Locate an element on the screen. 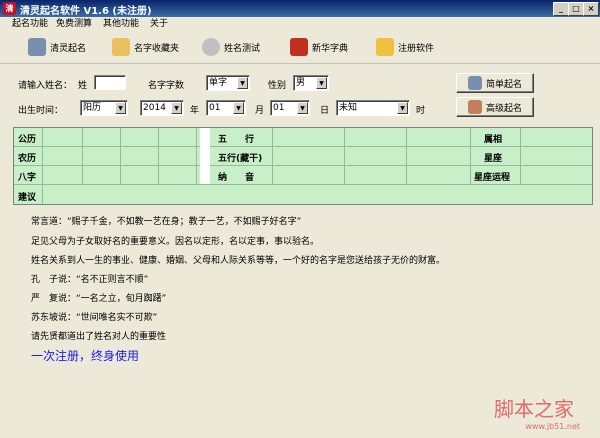 The width and height of the screenshot is (600, 438). toolbar-name-test-button: 姓名测试 is located at coordinates (231, 47).